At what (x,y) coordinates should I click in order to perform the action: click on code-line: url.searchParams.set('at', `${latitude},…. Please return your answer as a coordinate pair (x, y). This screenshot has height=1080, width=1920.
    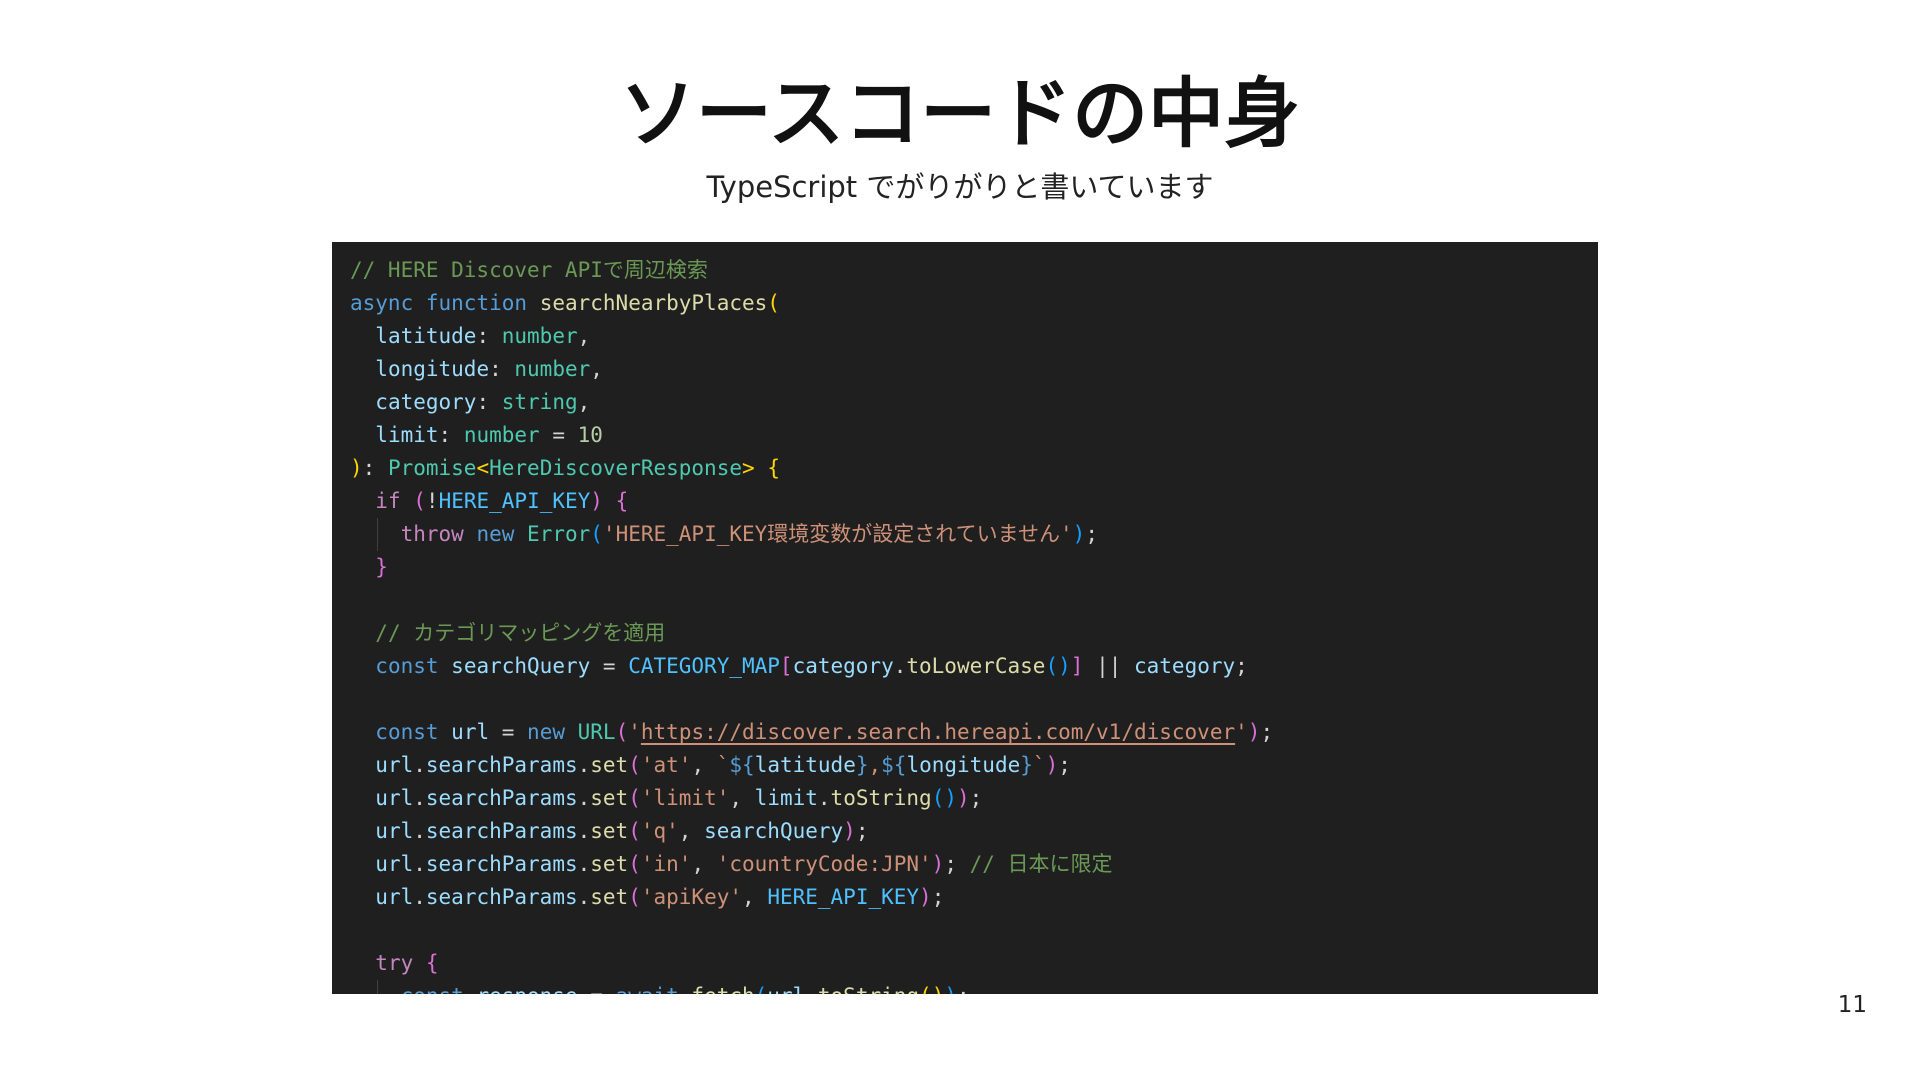
    Looking at the image, I should click on (723, 765).